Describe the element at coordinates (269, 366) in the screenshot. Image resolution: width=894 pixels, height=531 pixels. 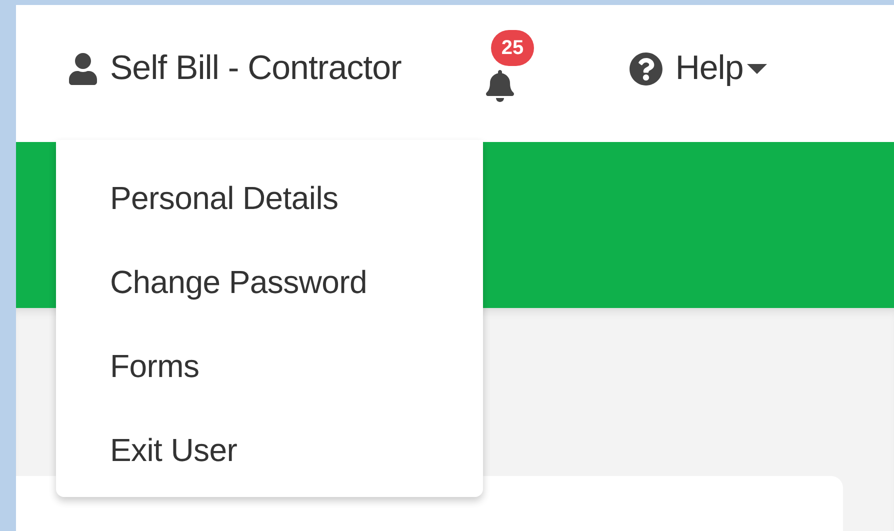
I see `dropdown-item: Forms` at that location.